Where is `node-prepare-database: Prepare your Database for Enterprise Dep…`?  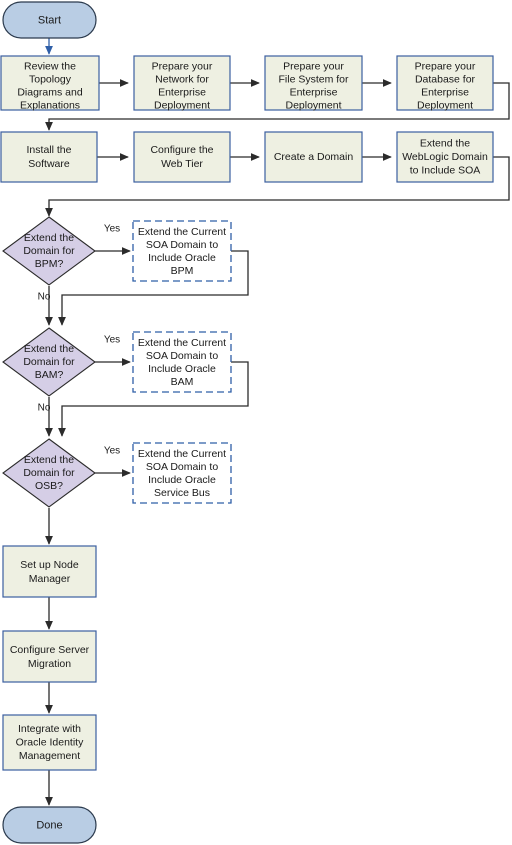
node-prepare-database: Prepare your Database for Enterprise Dep… is located at coordinates (445, 83).